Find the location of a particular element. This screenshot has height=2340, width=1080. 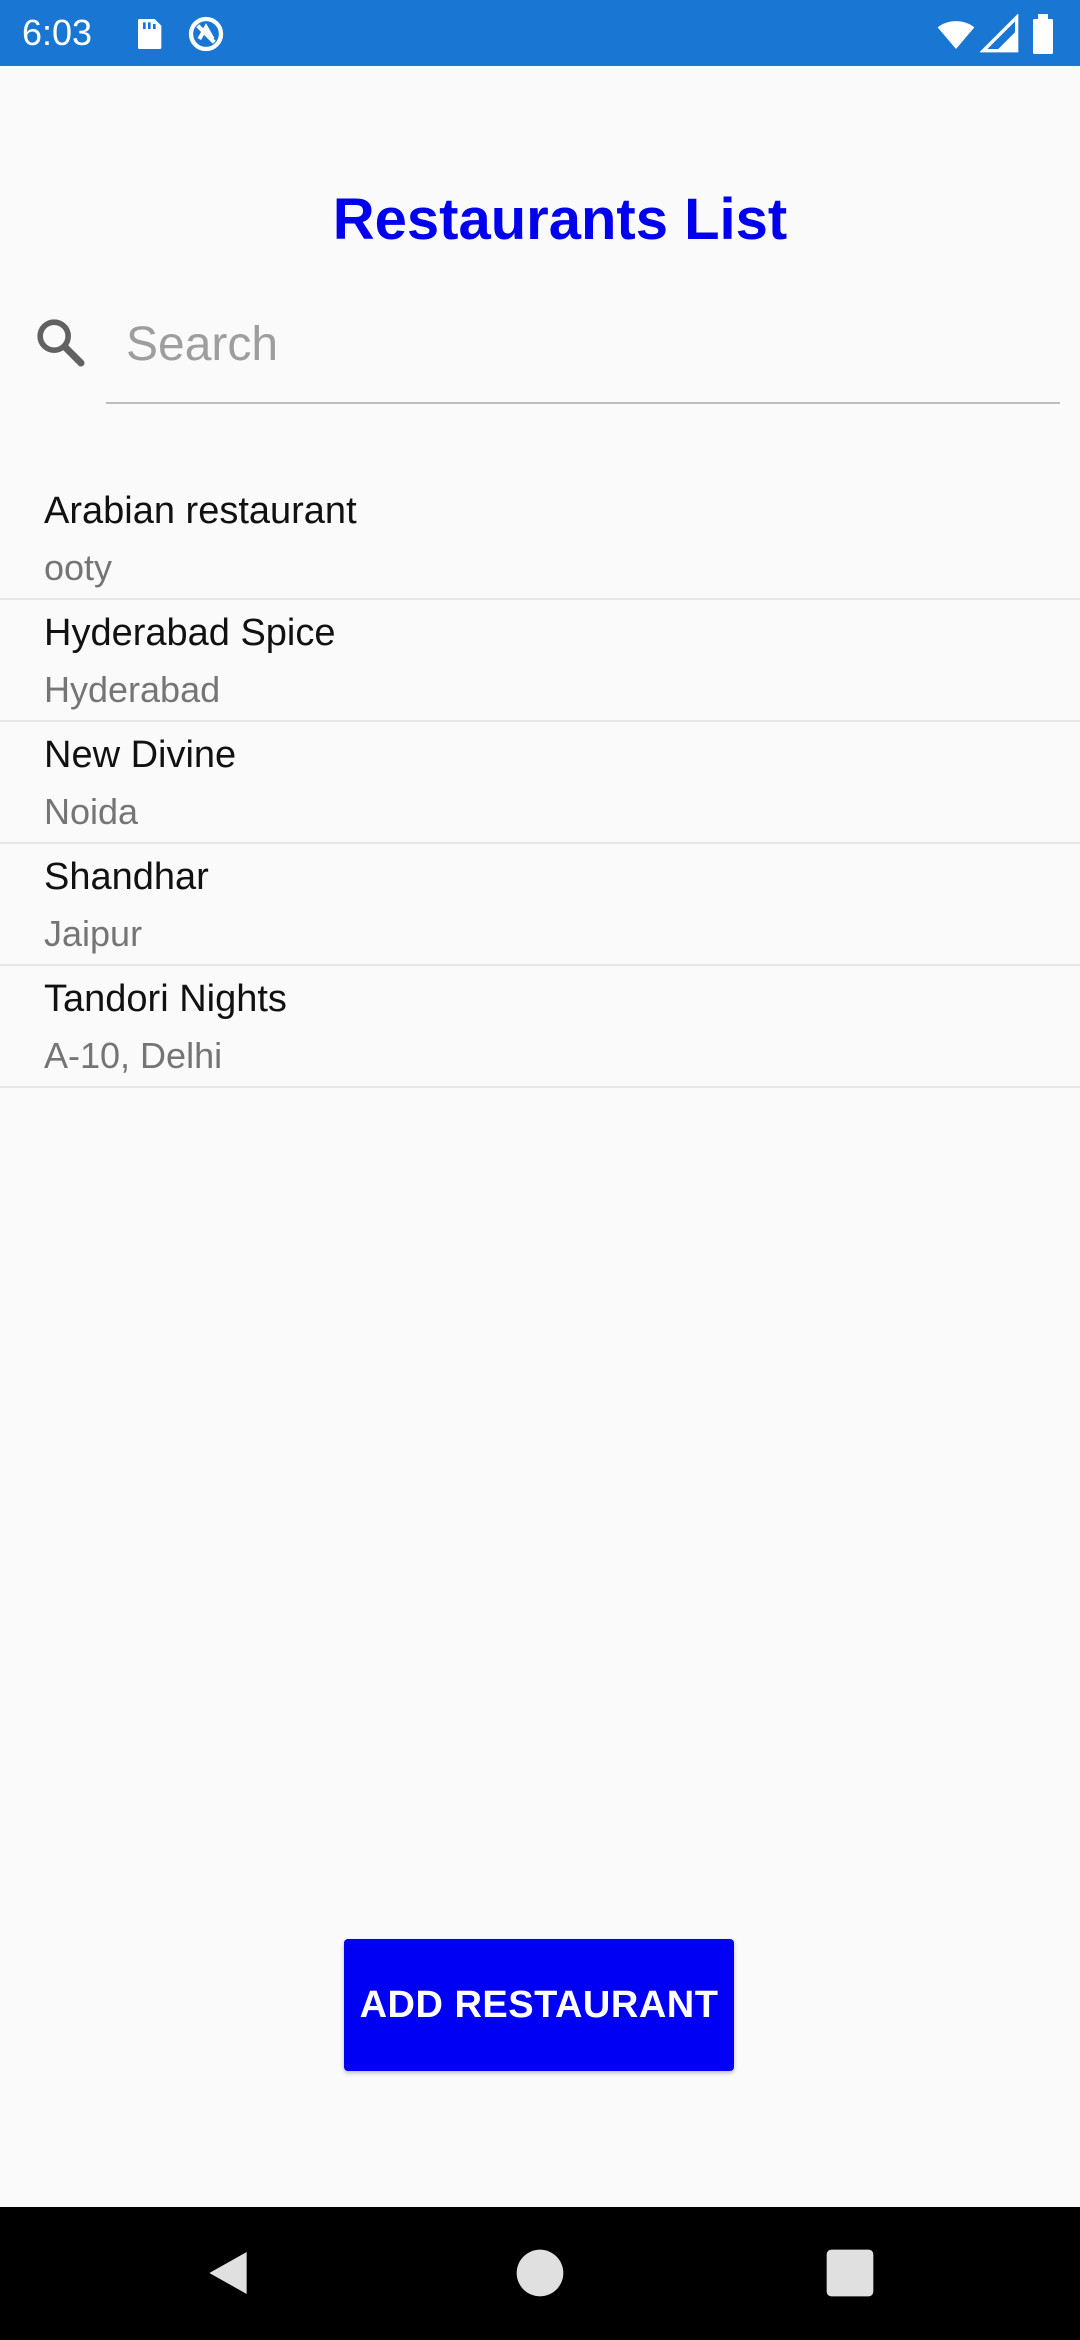

status-bar: 6:03 is located at coordinates (540, 33).